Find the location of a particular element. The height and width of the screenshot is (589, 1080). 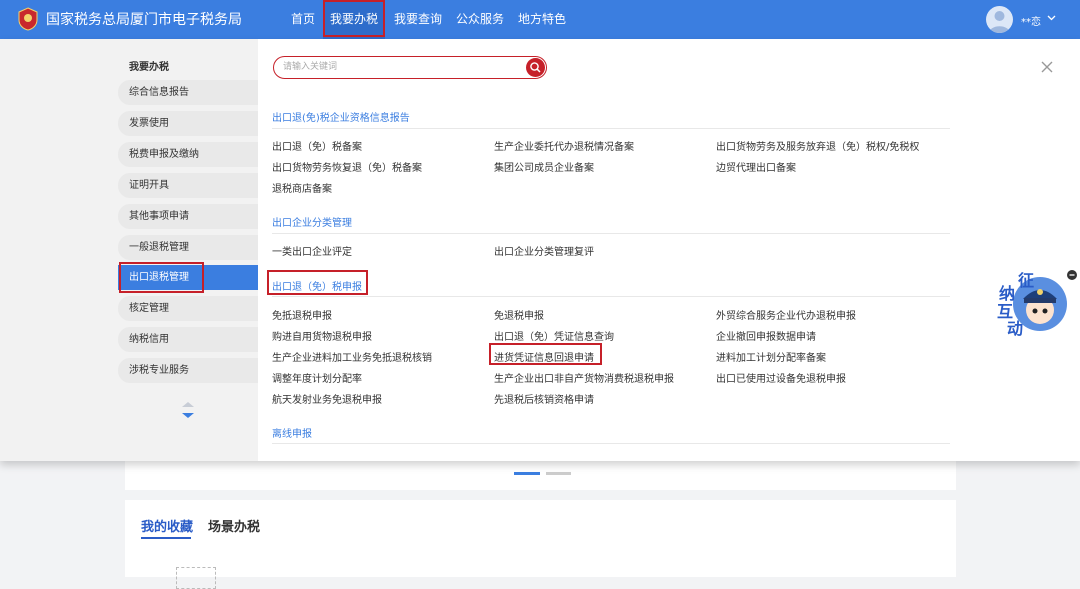

category-title: 离线申报 is located at coordinates (292, 434).